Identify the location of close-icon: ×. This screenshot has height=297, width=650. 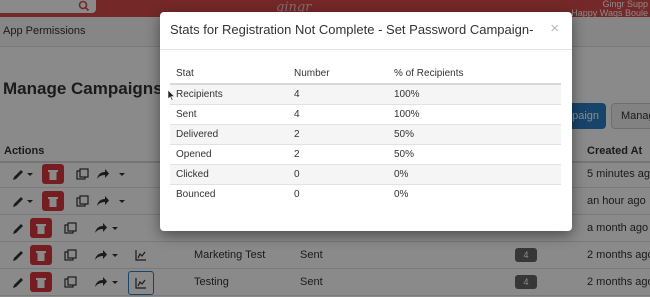
(554, 28).